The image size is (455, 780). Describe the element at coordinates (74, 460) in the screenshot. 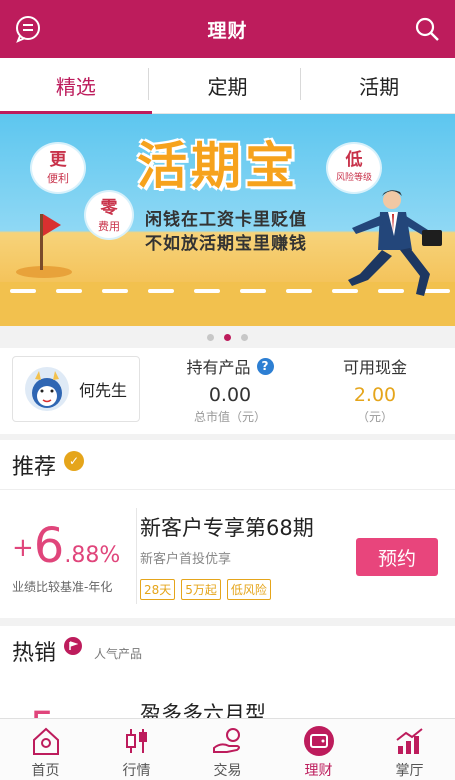

I see `check-badge-icon: ✓` at that location.